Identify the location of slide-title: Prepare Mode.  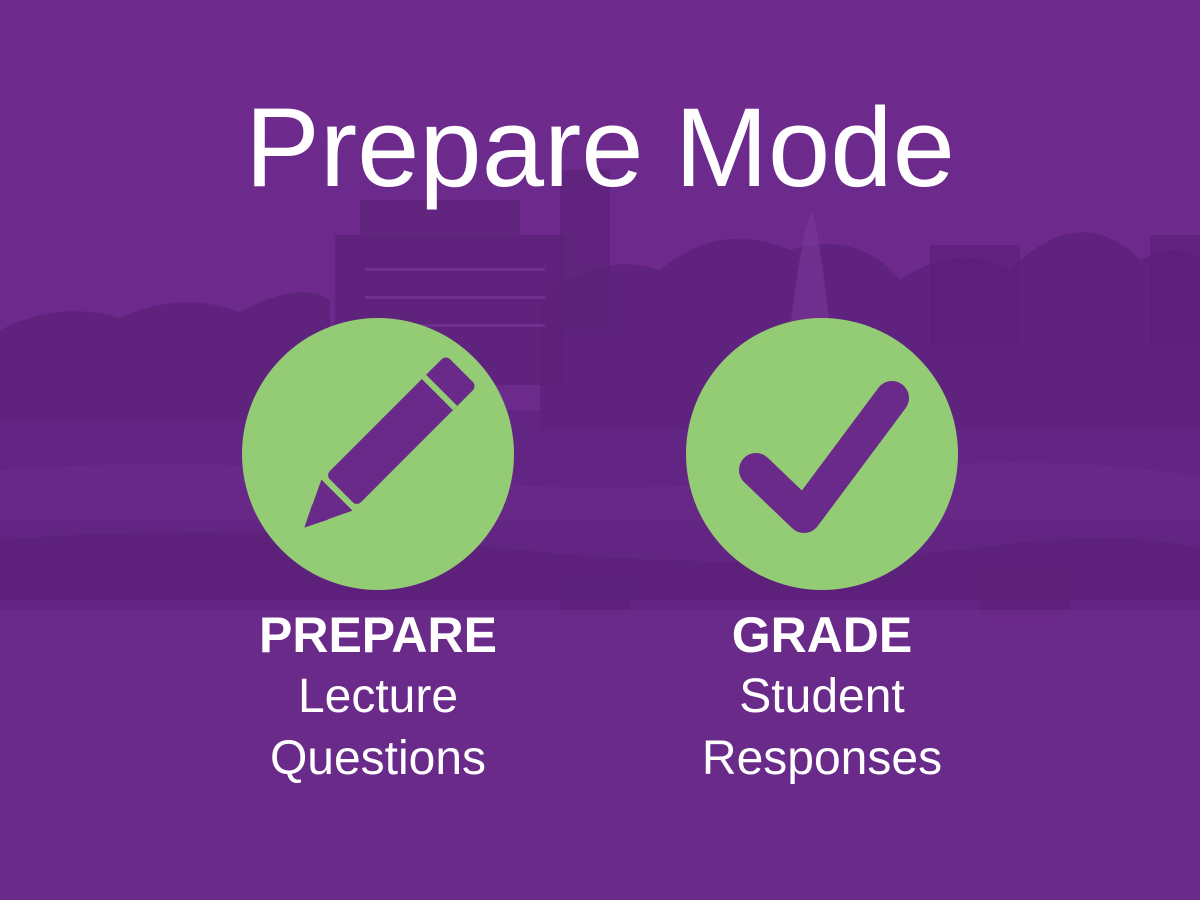
(600, 147).